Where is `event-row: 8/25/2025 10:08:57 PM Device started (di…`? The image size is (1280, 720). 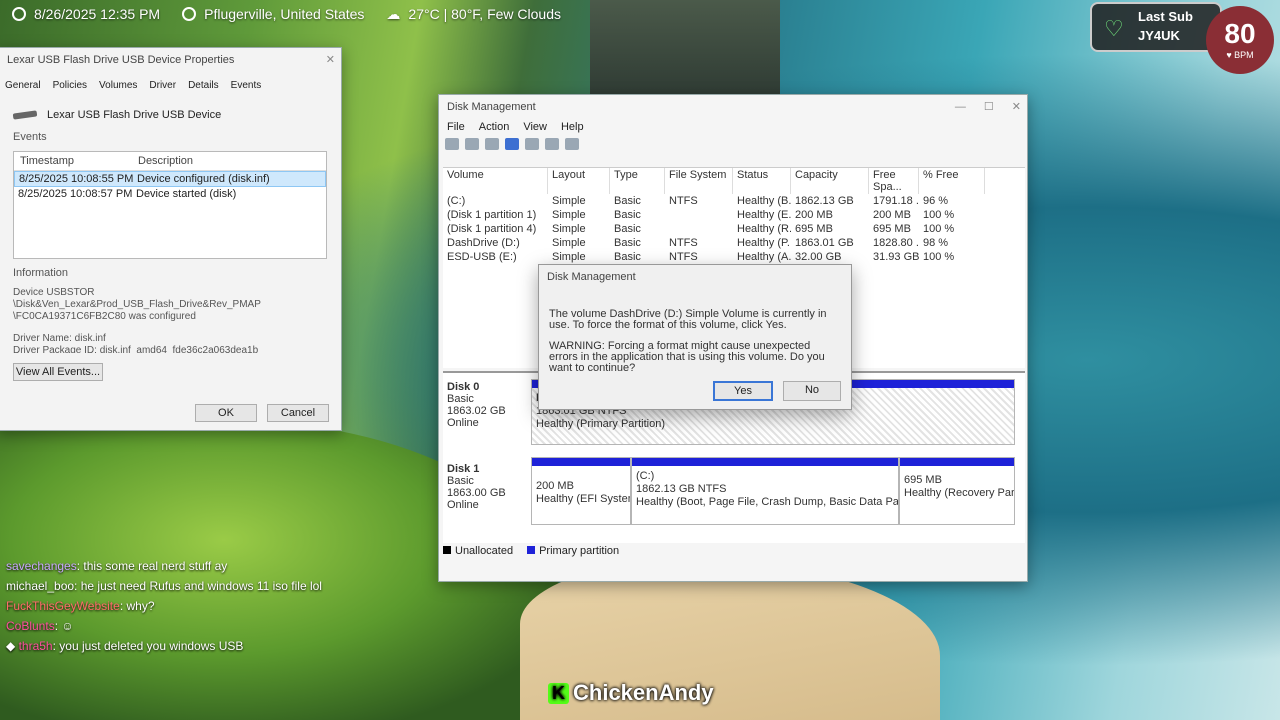 event-row: 8/25/2025 10:08:57 PM Device started (di… is located at coordinates (170, 194).